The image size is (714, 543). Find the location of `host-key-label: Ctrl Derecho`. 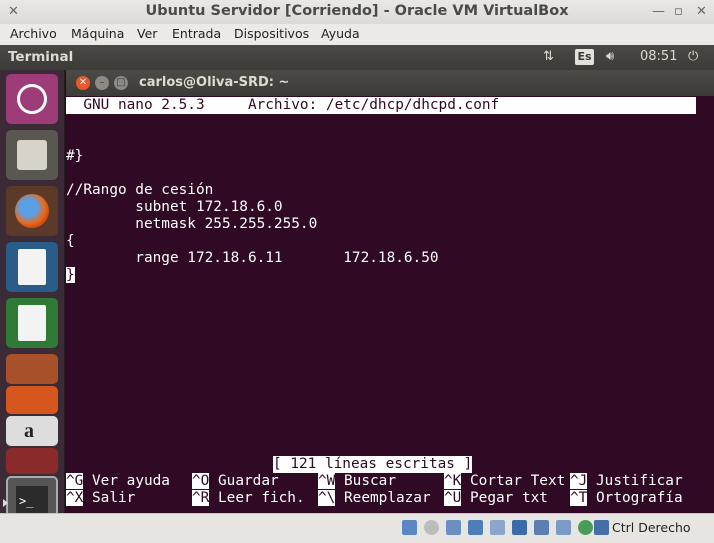

host-key-label: Ctrl Derecho is located at coordinates (651, 527).